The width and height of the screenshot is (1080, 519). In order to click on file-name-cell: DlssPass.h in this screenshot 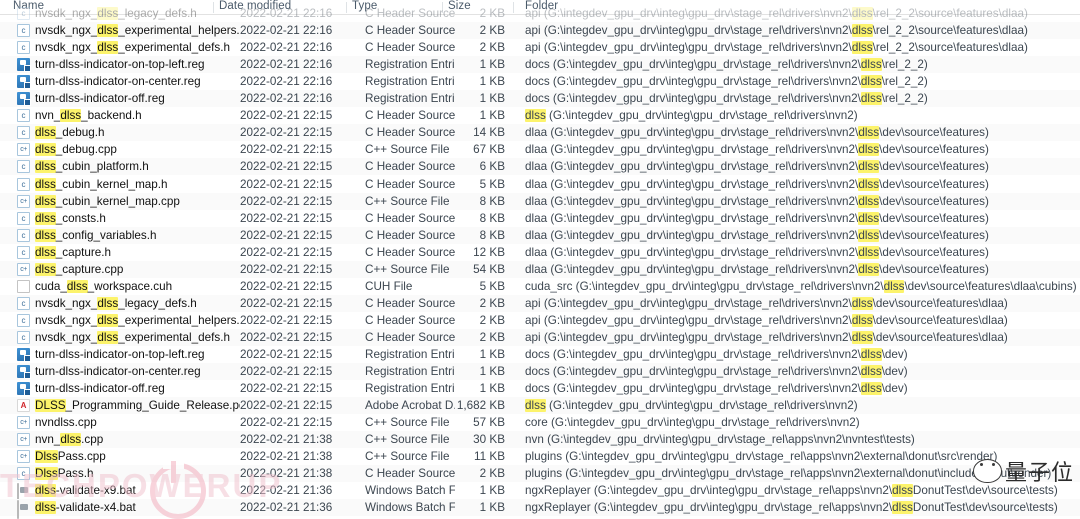, I will do `click(64, 473)`.